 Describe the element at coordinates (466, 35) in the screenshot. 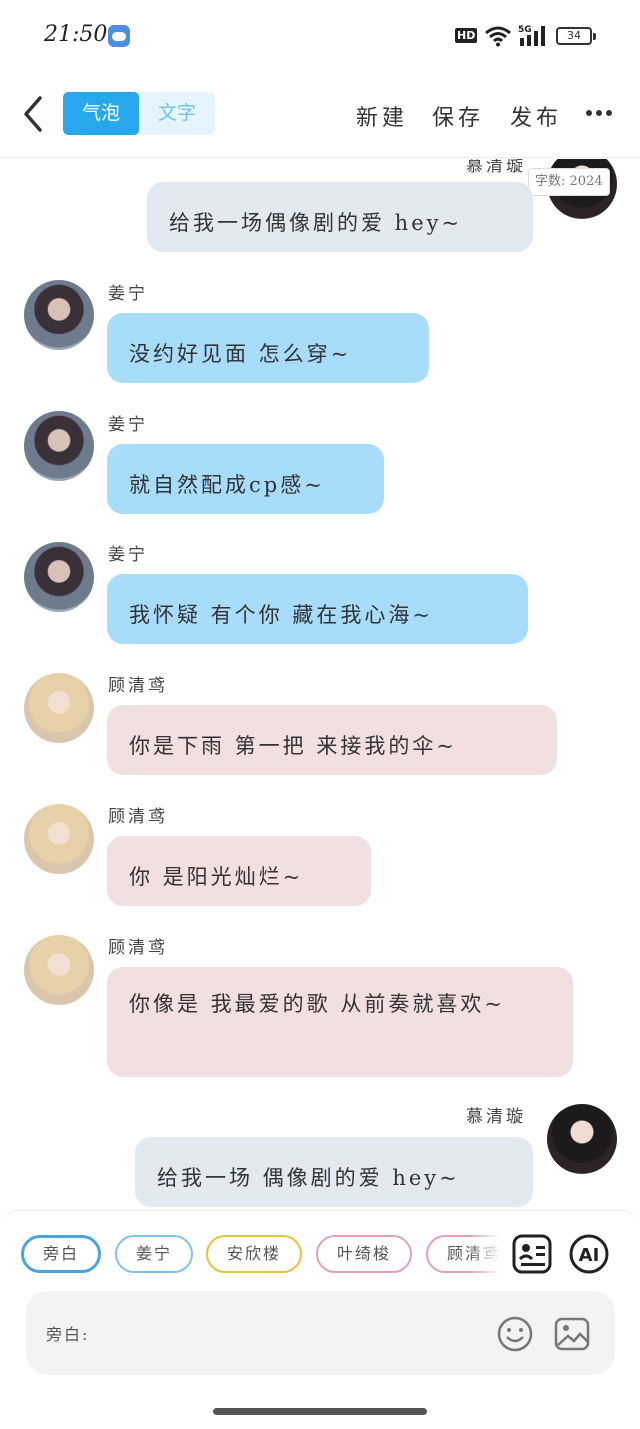

I see `hd-badge: HD` at that location.